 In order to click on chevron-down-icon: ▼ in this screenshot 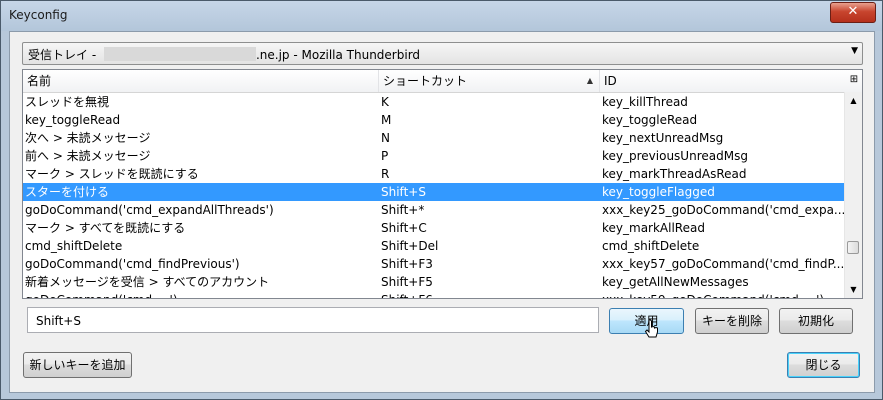, I will do `click(854, 51)`.